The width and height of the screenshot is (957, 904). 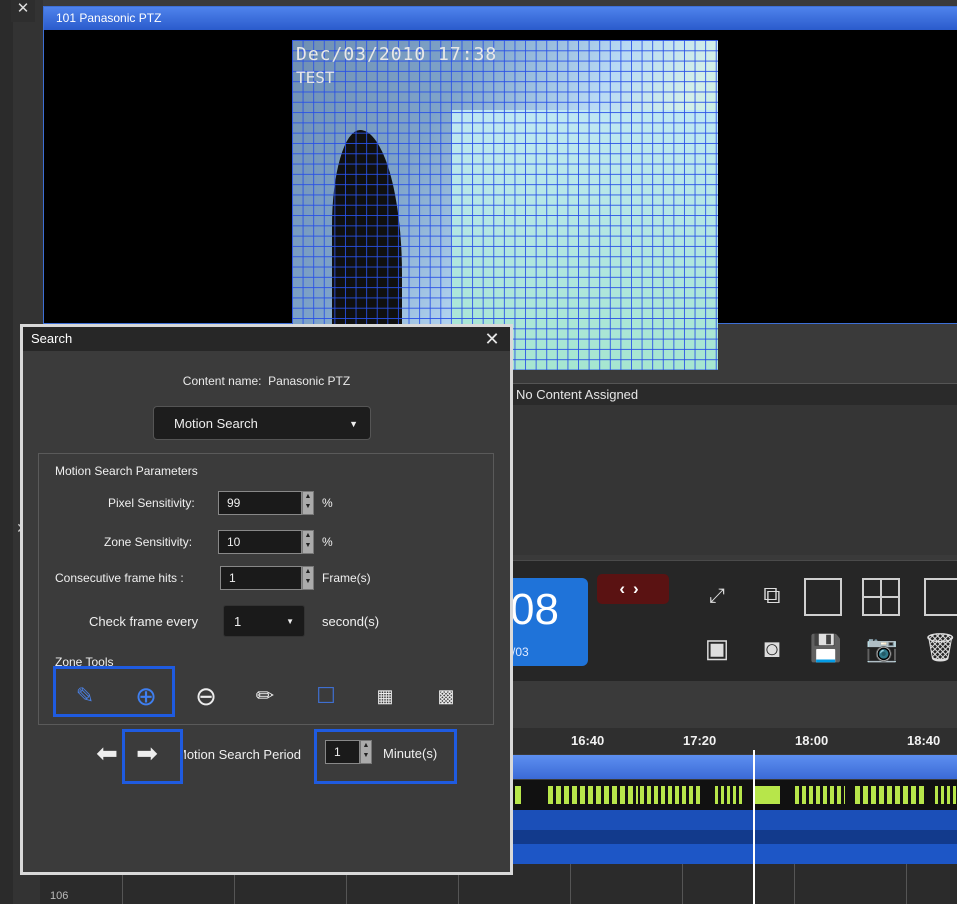 I want to click on zone-sensitivity-stepper: ▲ ▼, so click(x=308, y=542).